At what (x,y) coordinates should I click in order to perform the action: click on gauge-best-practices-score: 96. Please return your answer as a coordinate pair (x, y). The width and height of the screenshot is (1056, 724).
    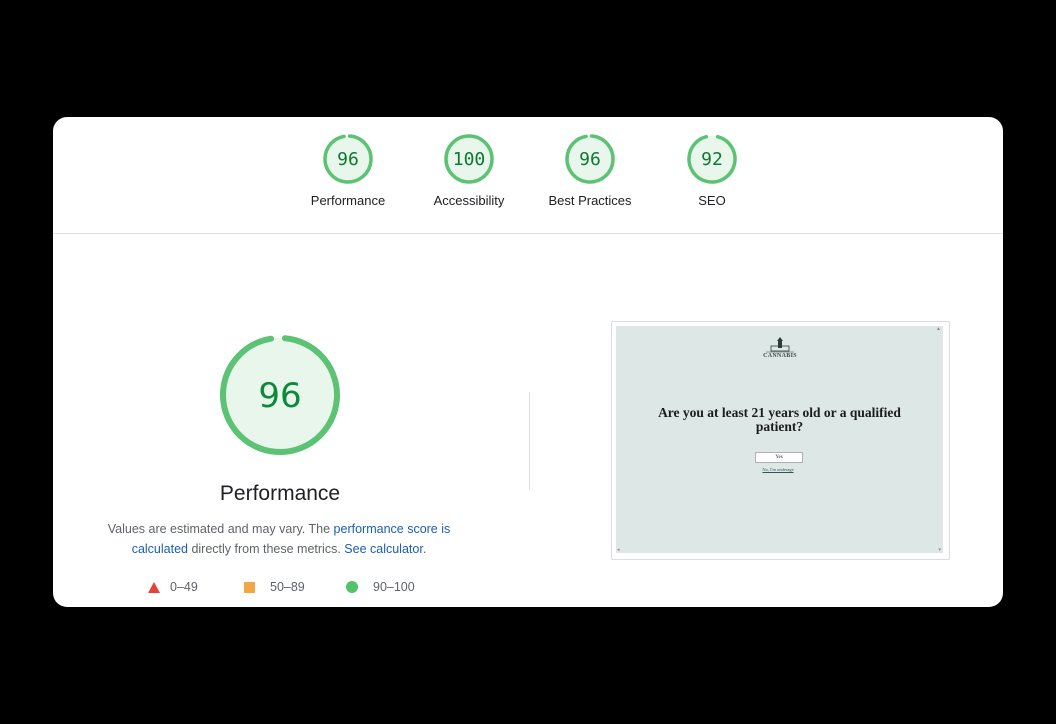
    Looking at the image, I should click on (590, 159).